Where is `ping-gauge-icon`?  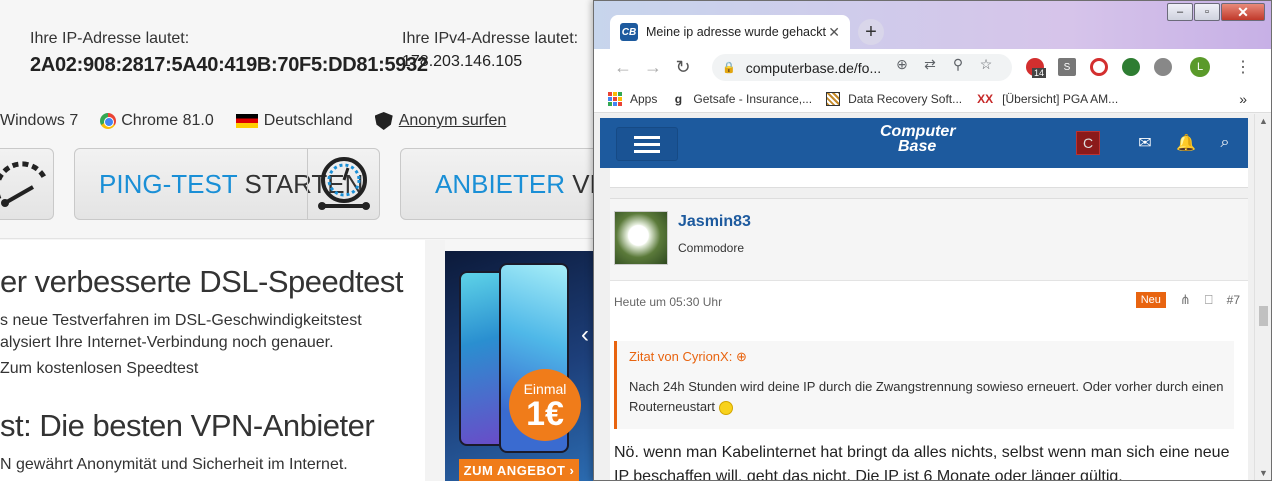 ping-gauge-icon is located at coordinates (343, 183).